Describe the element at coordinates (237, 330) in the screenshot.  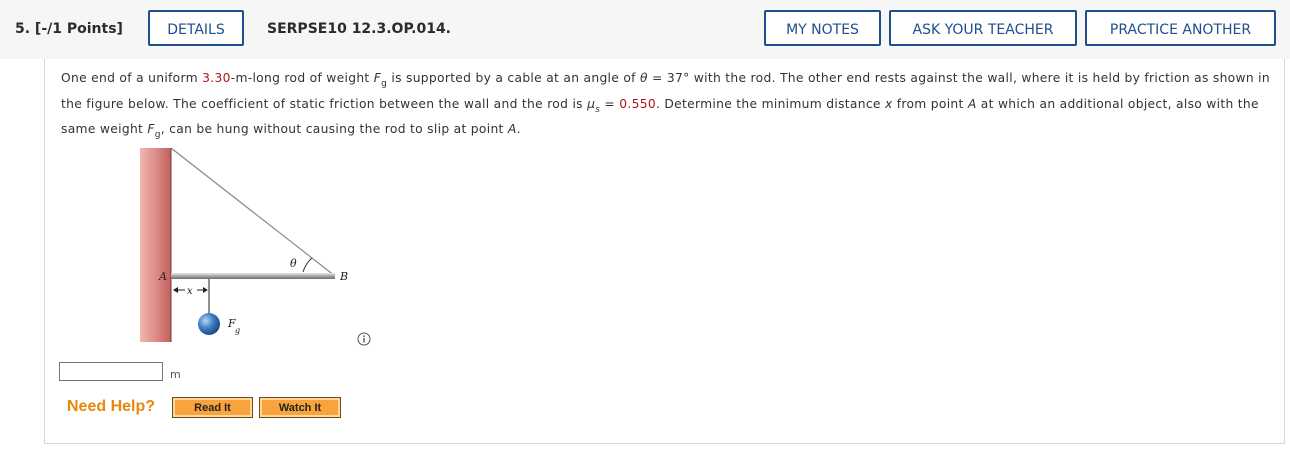
I see `weight-g-subscript: g` at that location.